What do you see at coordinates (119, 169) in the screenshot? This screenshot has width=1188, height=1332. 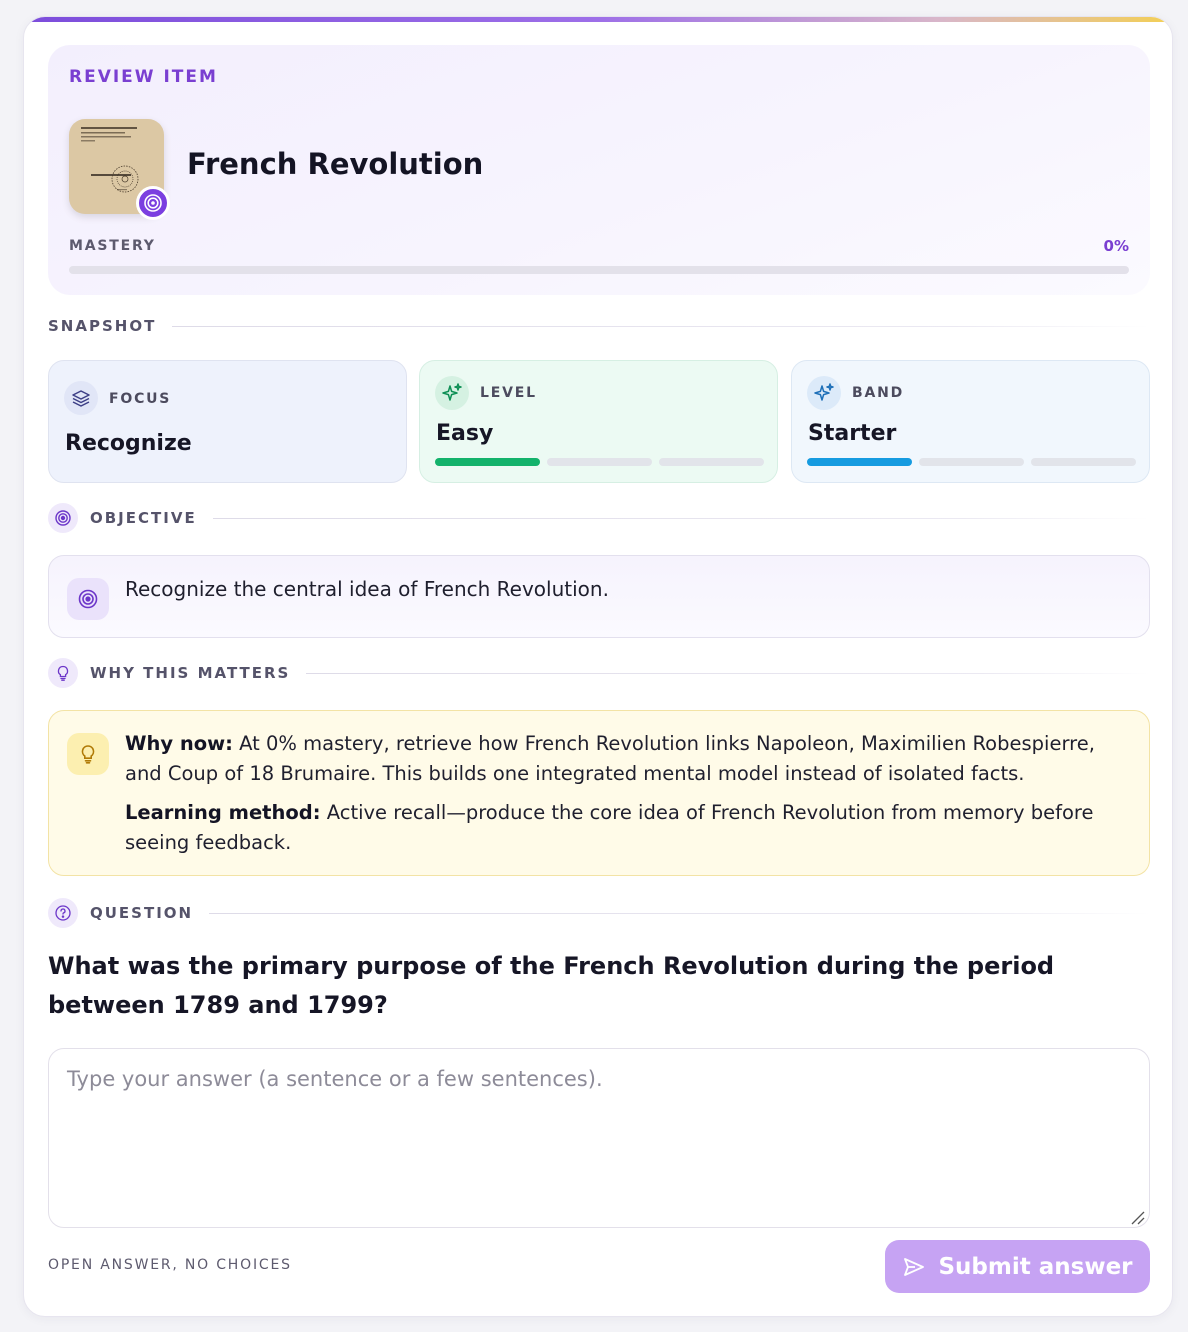 I see `topic-thumbnail` at bounding box center [119, 169].